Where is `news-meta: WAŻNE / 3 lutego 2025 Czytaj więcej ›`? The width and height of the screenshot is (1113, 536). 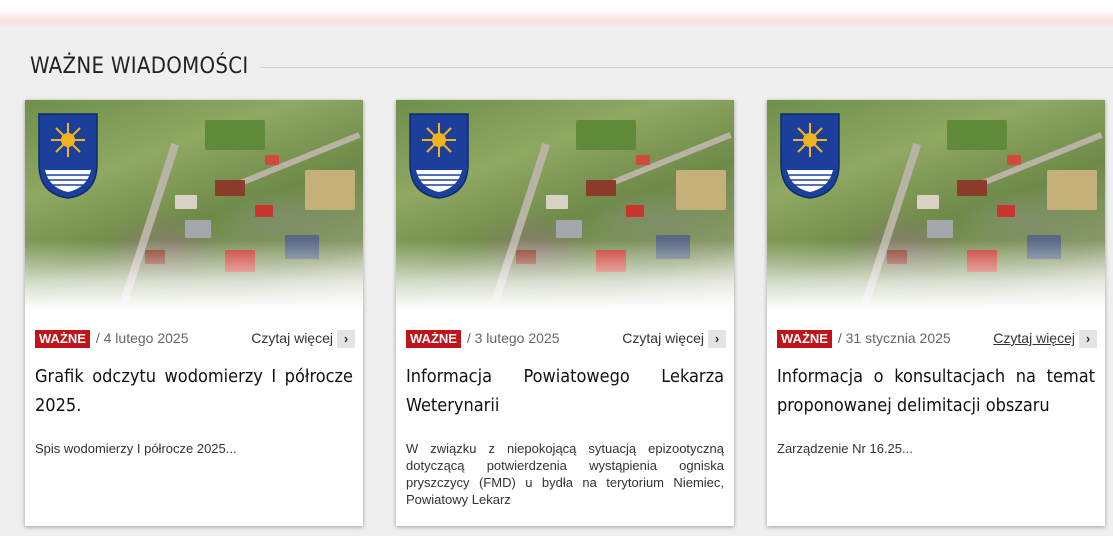 news-meta: WAŻNE / 3 lutego 2025 Czytaj więcej › is located at coordinates (566, 341).